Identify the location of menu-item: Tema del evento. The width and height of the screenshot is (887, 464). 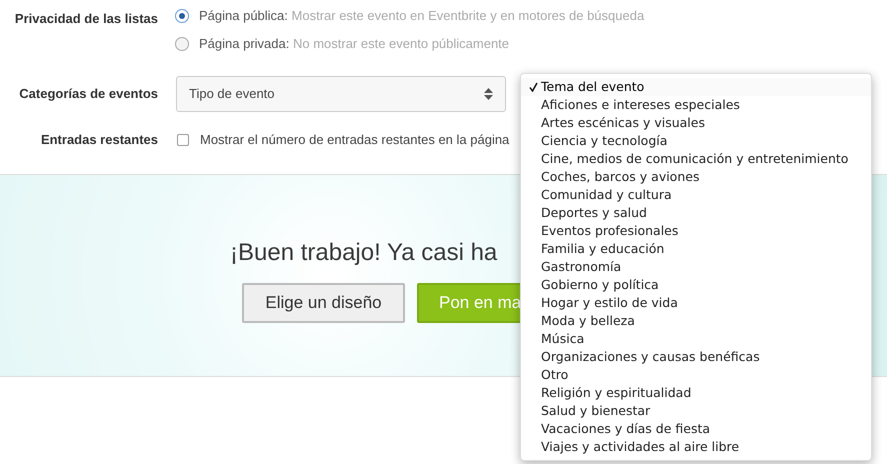
(696, 87).